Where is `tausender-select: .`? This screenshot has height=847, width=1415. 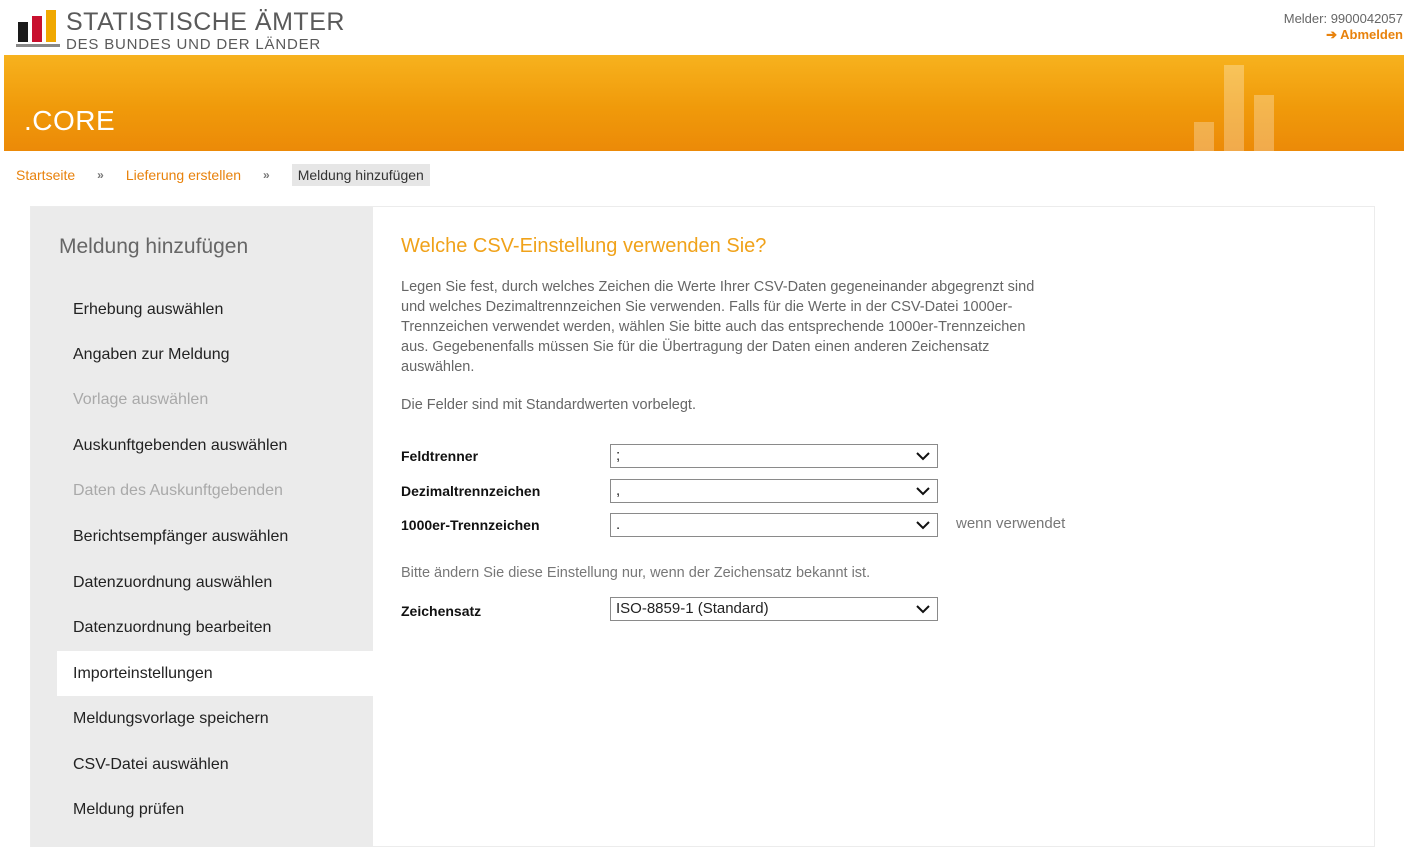
tausender-select: . is located at coordinates (774, 525).